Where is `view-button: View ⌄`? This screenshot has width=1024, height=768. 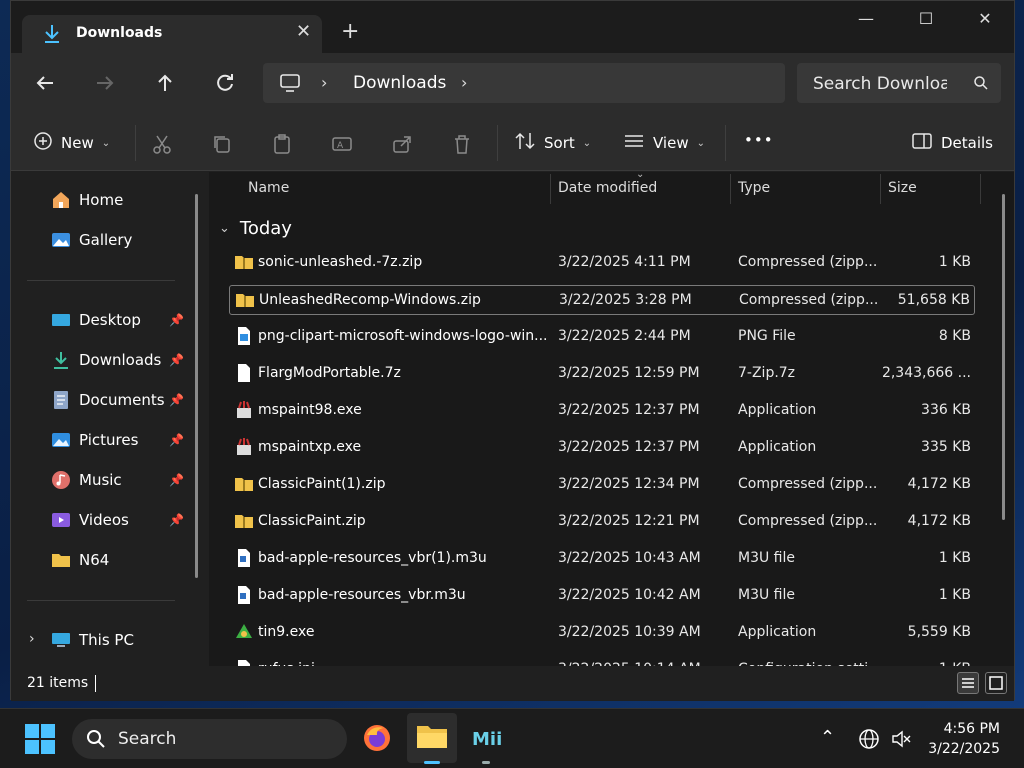
view-button: View ⌄ is located at coordinates (664, 143).